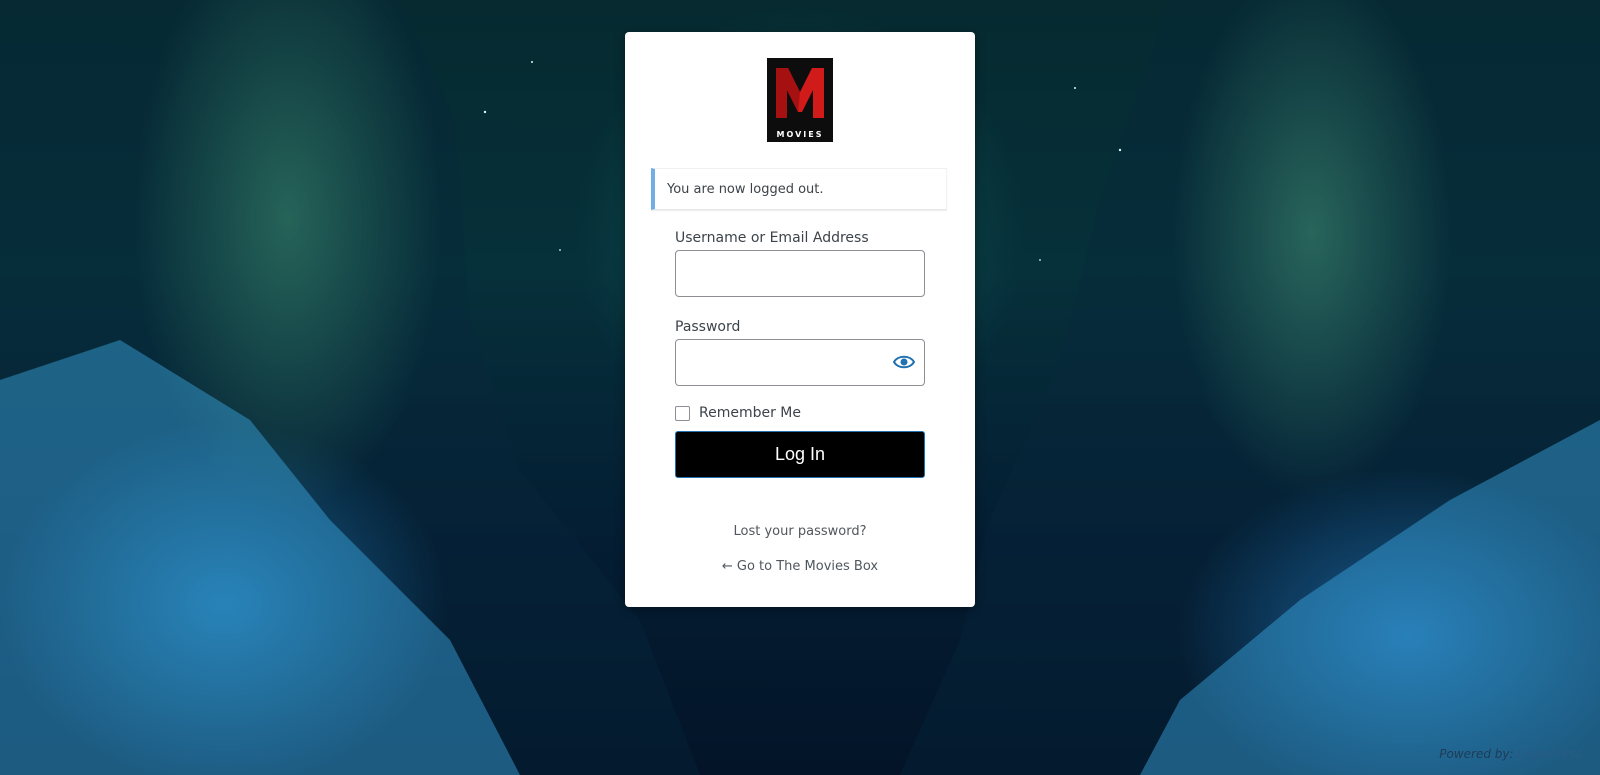 The image size is (1600, 775). What do you see at coordinates (800, 454) in the screenshot?
I see `login-button: Log In` at bounding box center [800, 454].